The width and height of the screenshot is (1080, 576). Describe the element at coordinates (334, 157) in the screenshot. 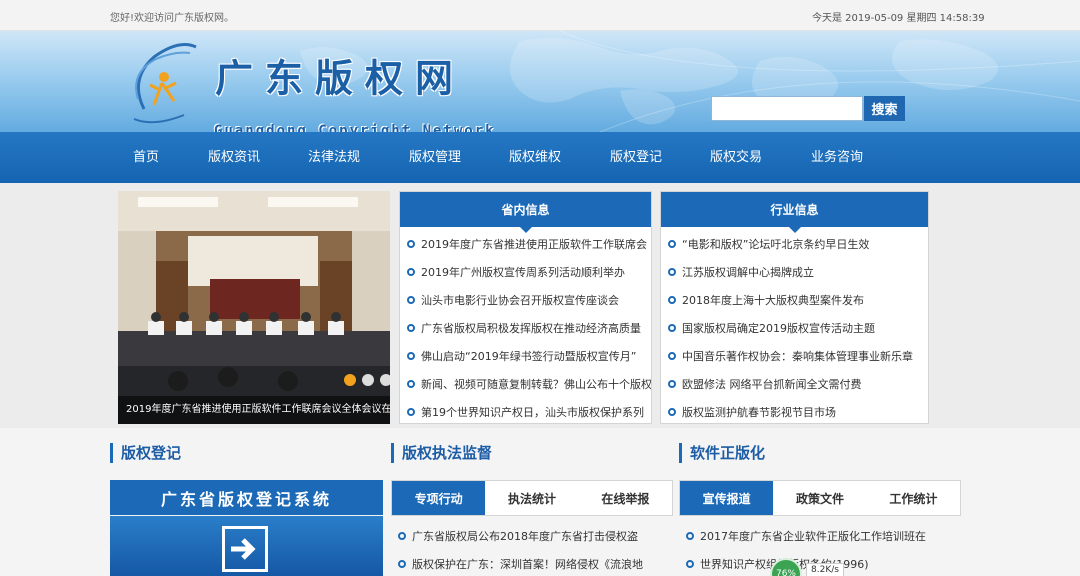

I see `nav-item-laws: 法律法规` at that location.